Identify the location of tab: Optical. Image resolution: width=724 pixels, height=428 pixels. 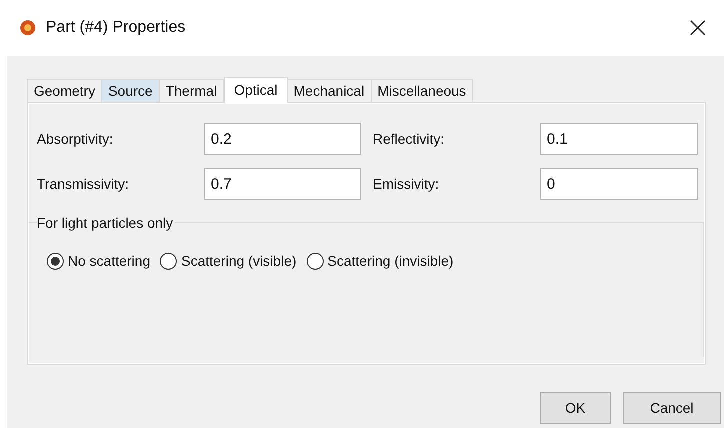
(256, 90).